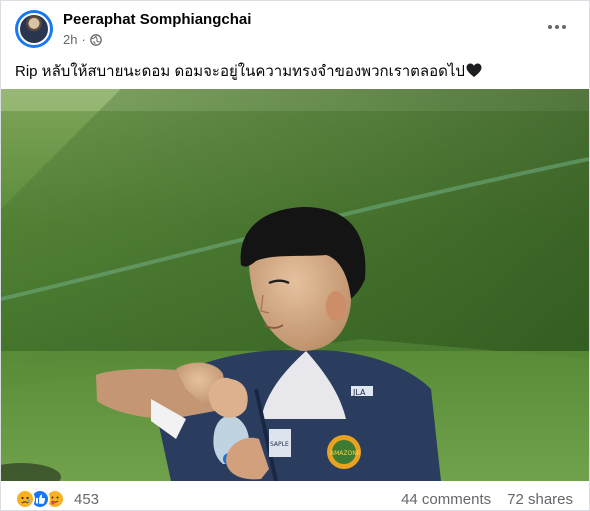  What do you see at coordinates (446, 499) in the screenshot?
I see `comments-count: 44 comments` at bounding box center [446, 499].